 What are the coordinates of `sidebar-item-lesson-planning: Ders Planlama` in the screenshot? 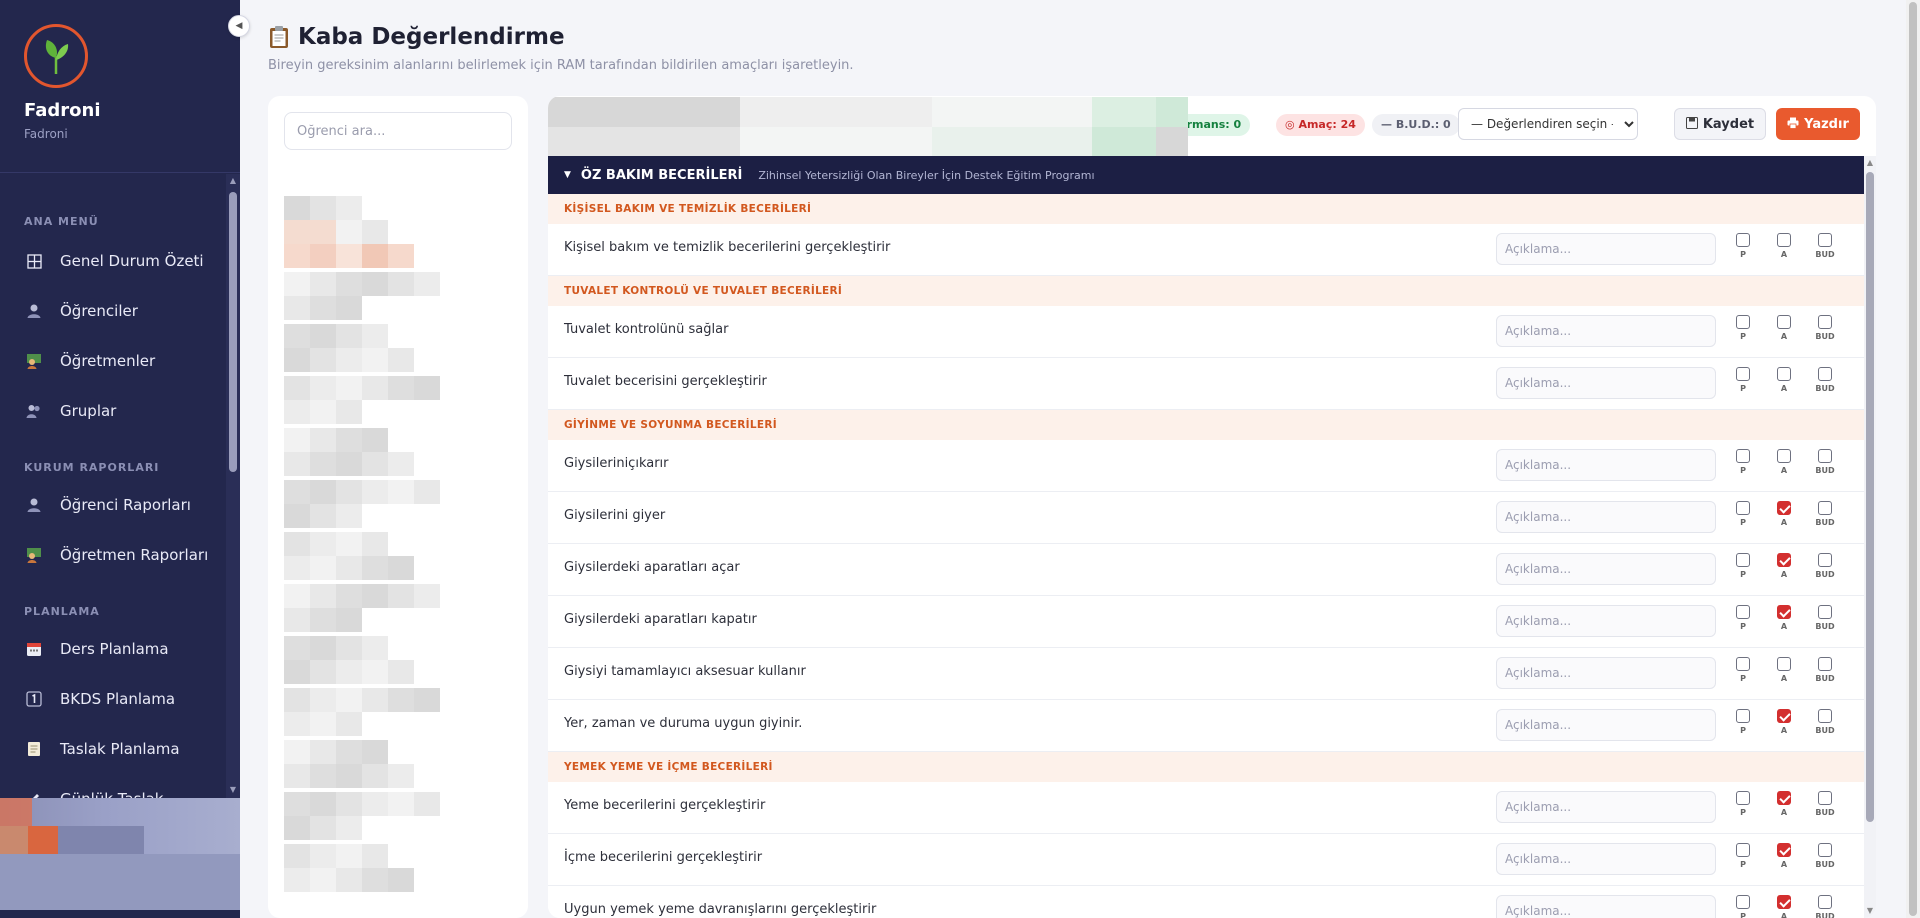 It's located at (96, 649).